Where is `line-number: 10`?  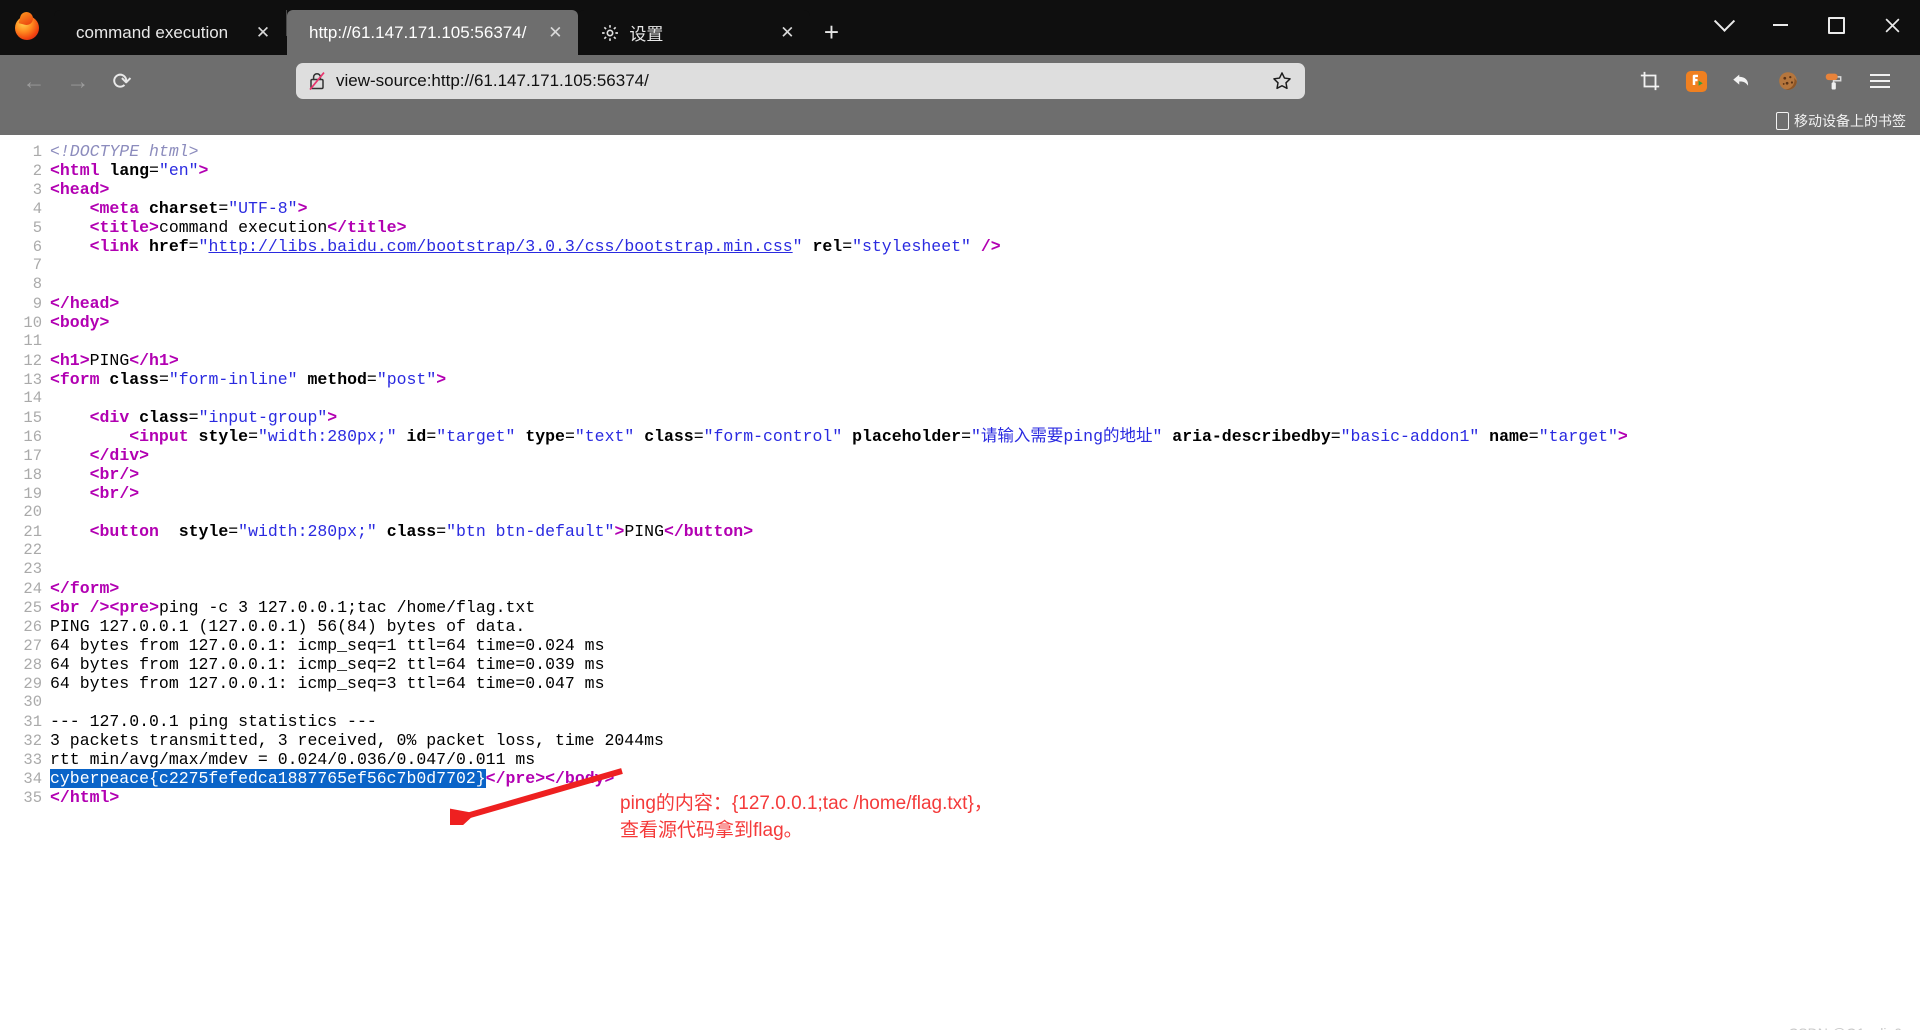 line-number: 10 is located at coordinates (32, 323).